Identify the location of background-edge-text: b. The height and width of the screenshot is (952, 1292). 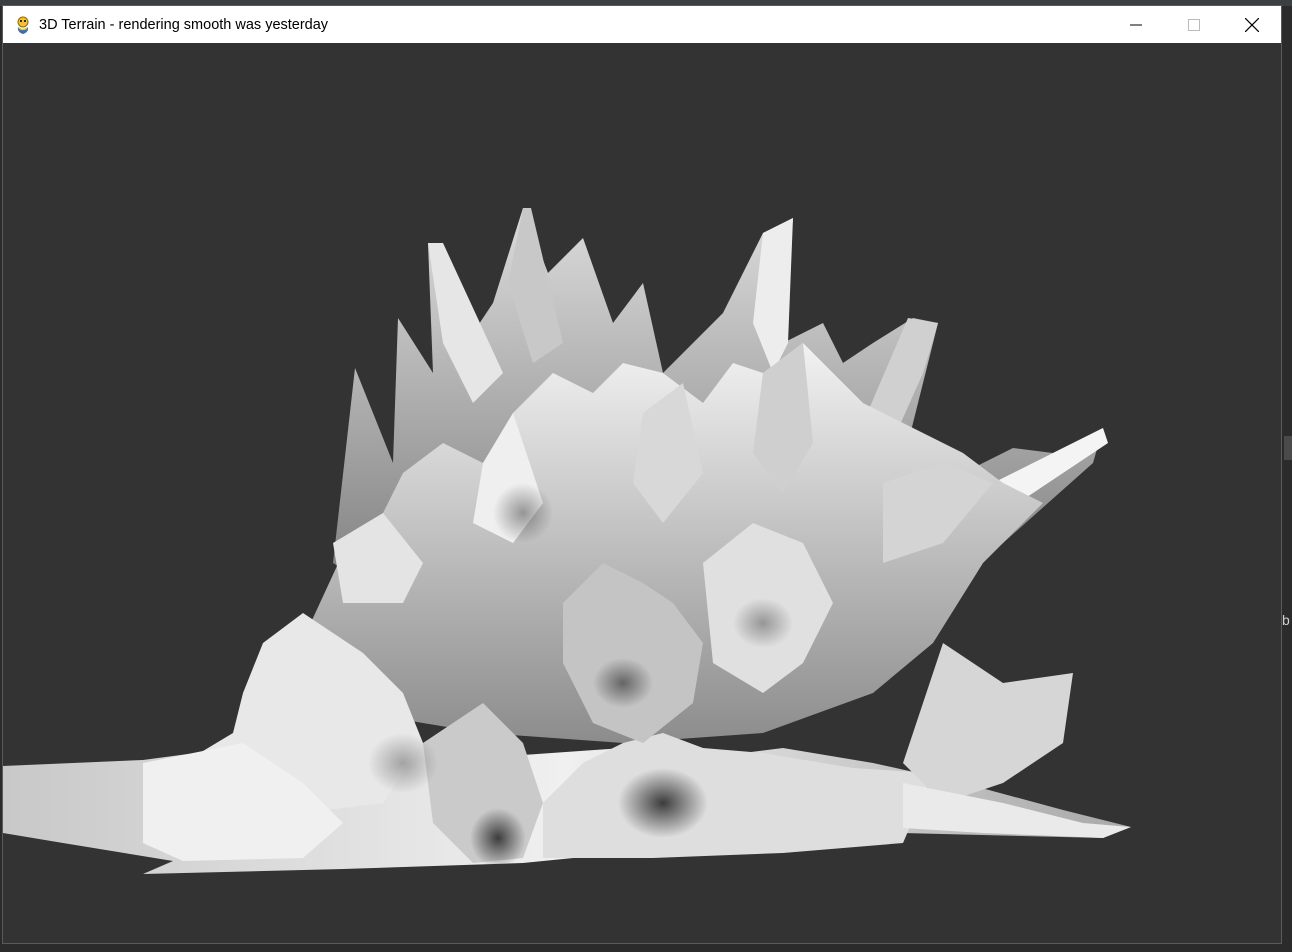
(1286, 620).